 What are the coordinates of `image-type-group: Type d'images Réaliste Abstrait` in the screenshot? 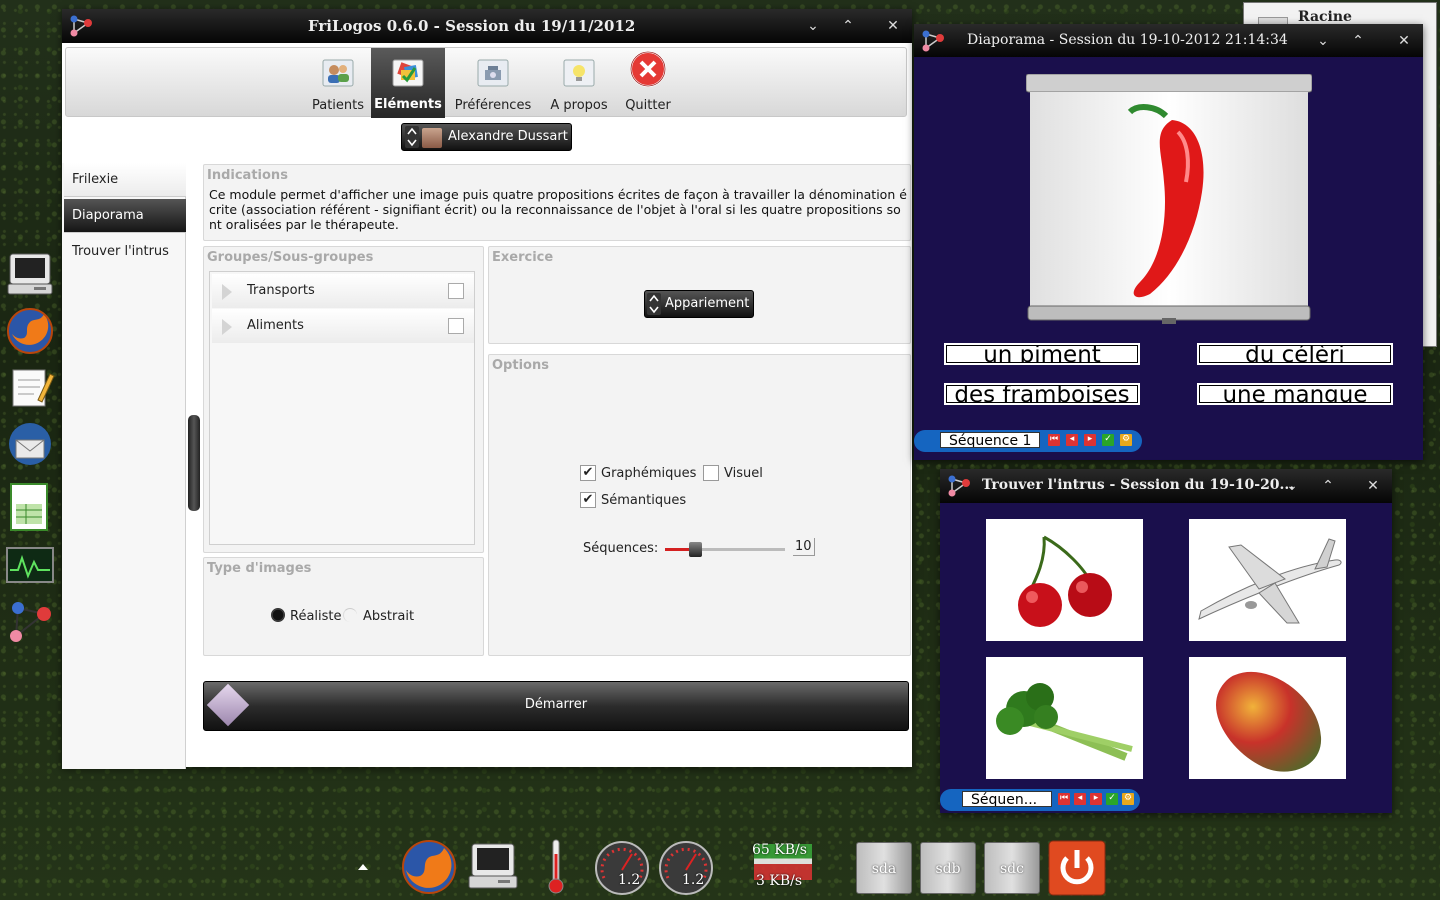 It's located at (343, 606).